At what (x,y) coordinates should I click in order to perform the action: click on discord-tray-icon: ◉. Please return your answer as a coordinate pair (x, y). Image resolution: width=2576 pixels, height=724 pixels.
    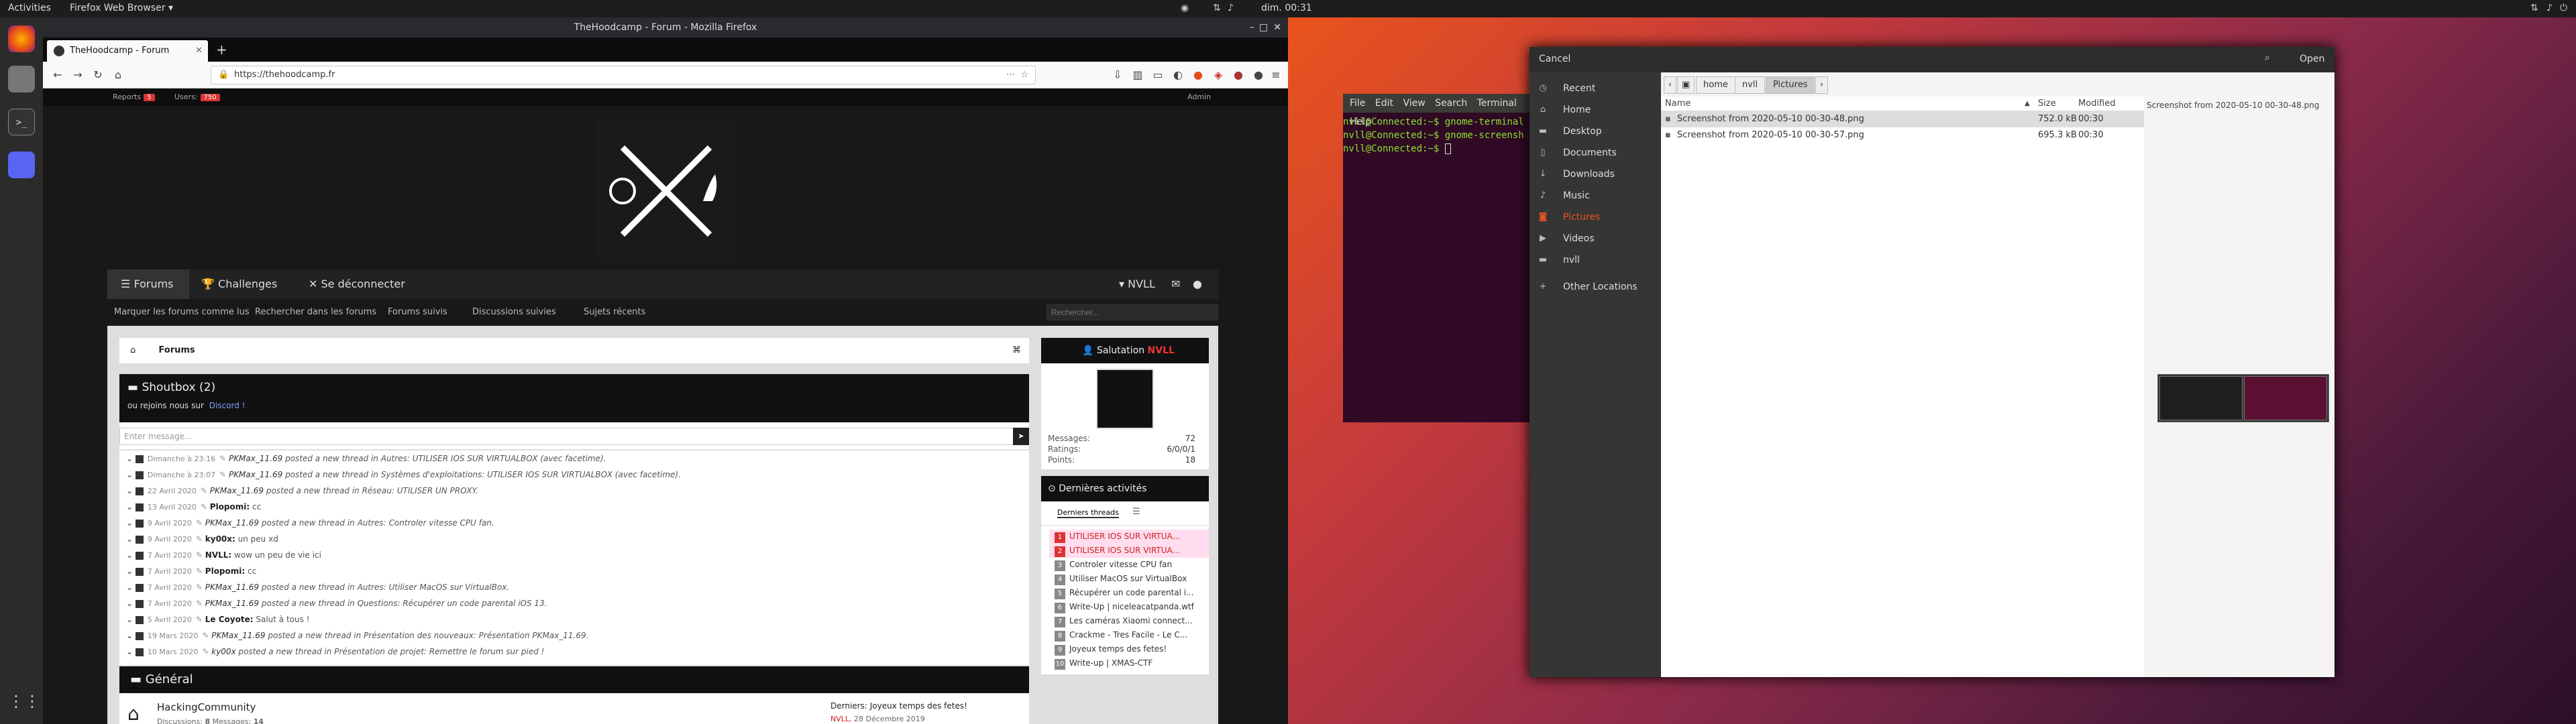
    Looking at the image, I should click on (1185, 8).